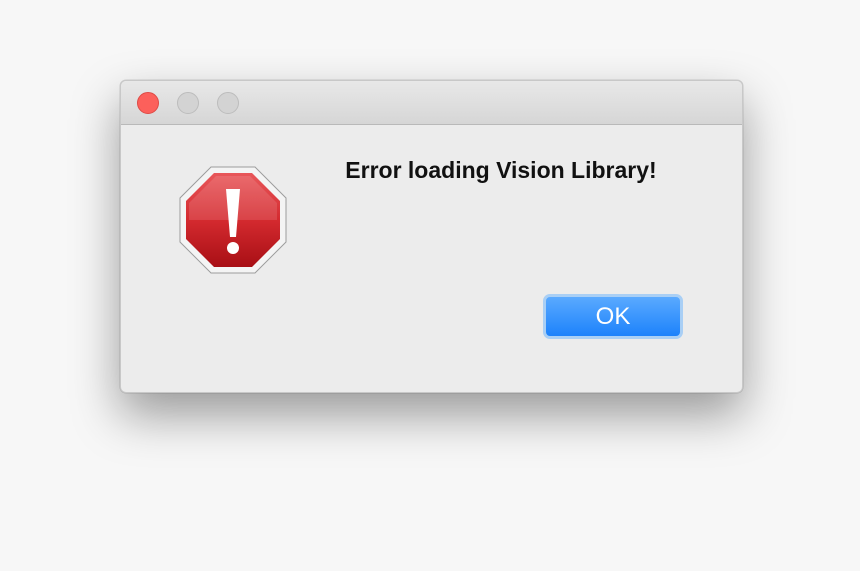 The height and width of the screenshot is (571, 860). Describe the element at coordinates (501, 170) in the screenshot. I see `error-message: Error loading Vision Library!` at that location.